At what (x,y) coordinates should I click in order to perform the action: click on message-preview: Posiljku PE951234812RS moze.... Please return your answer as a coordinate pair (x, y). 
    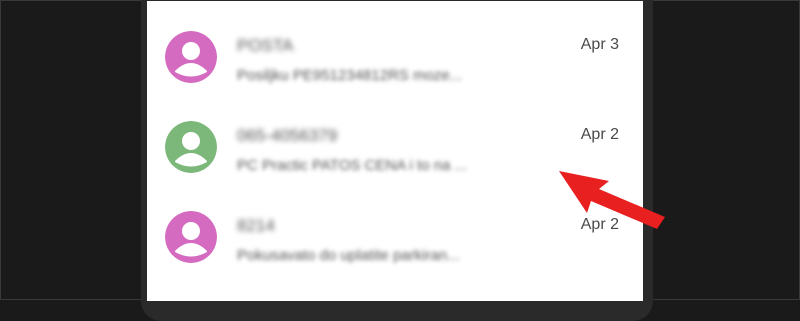
    Looking at the image, I should click on (350, 75).